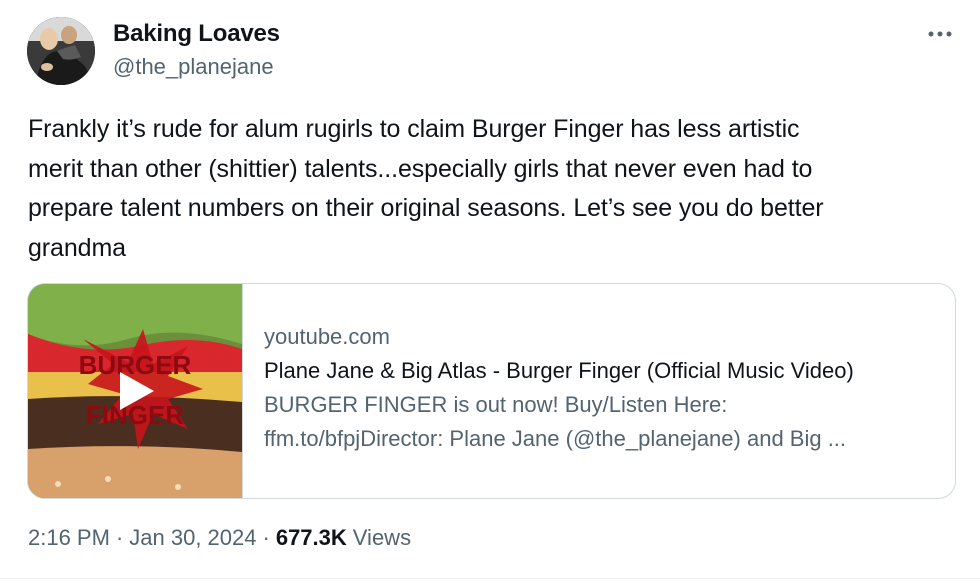 The image size is (980, 583). I want to click on tweet-meta: 2:16 PM · Jan 30, 2024 · 677.3K Views, so click(219, 538).